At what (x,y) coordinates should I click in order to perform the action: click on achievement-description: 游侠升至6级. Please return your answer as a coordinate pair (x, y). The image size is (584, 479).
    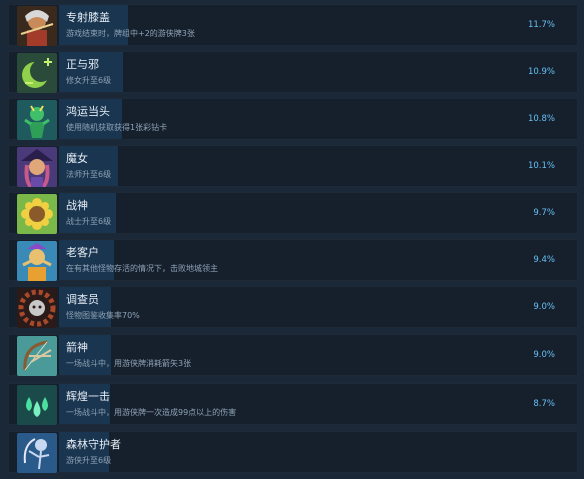
    Looking at the image, I should click on (89, 460).